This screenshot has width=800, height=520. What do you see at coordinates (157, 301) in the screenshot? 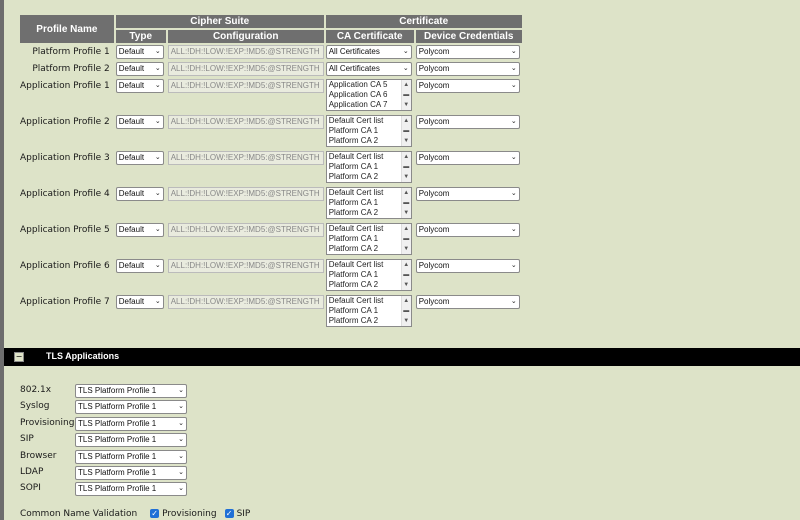
I see `chevron-down-icon: ⌄` at bounding box center [157, 301].